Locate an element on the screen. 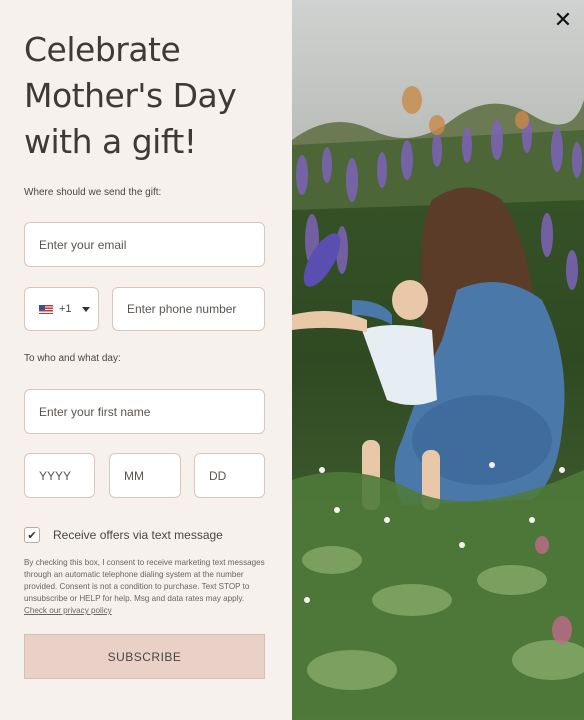 The height and width of the screenshot is (720, 584). first-name-placeholder: Enter your first name is located at coordinates (95, 411).